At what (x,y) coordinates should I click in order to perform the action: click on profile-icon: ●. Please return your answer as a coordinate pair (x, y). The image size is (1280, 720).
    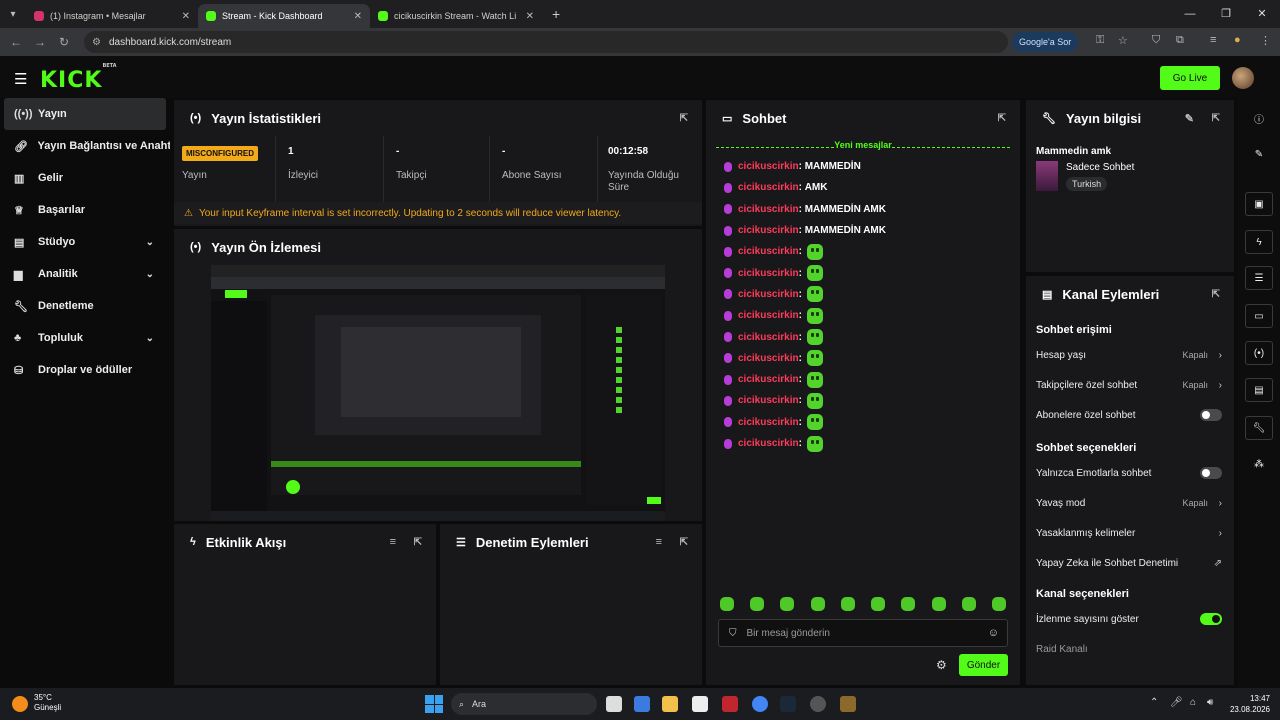
    Looking at the image, I should click on (1237, 40).